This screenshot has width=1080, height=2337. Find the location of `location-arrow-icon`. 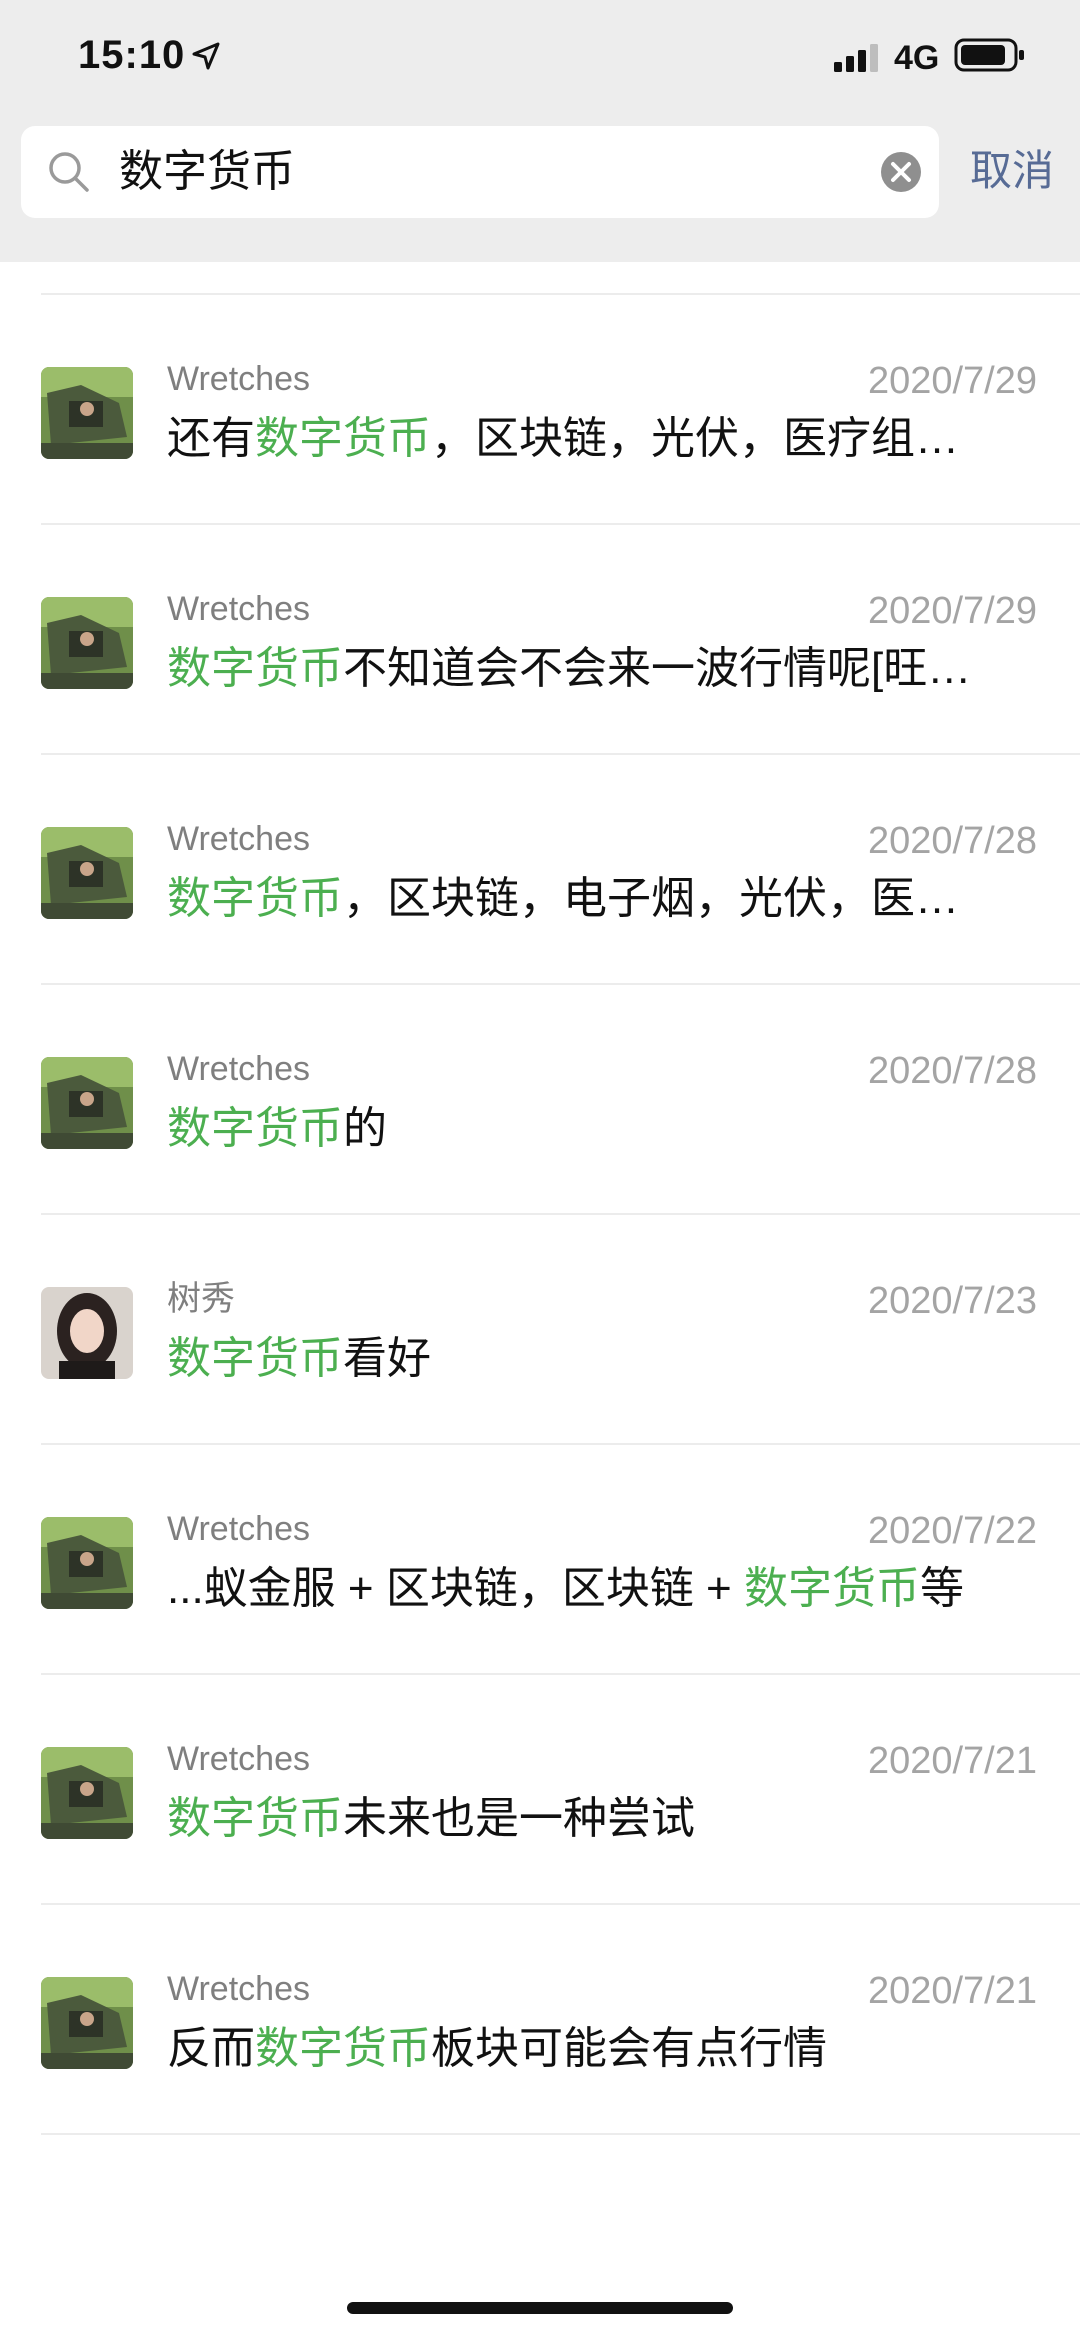

location-arrow-icon is located at coordinates (206, 56).